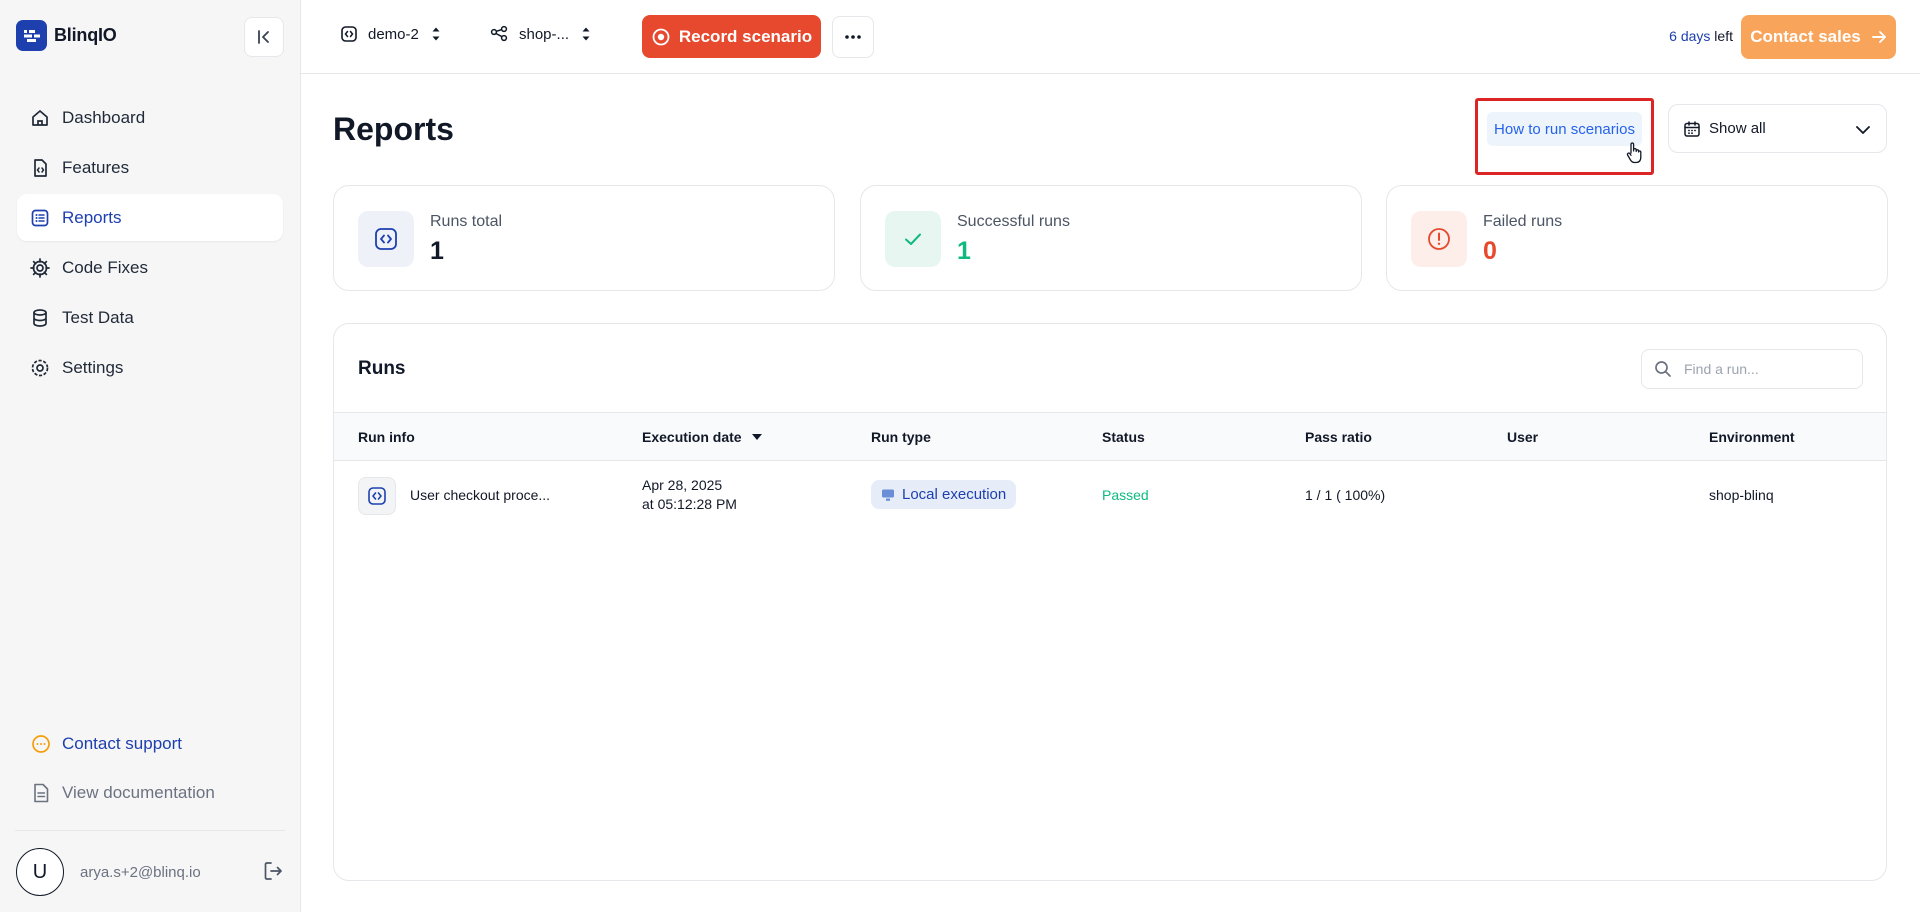 The width and height of the screenshot is (1920, 912). I want to click on brand-logo: BlinqIO, so click(66, 35).